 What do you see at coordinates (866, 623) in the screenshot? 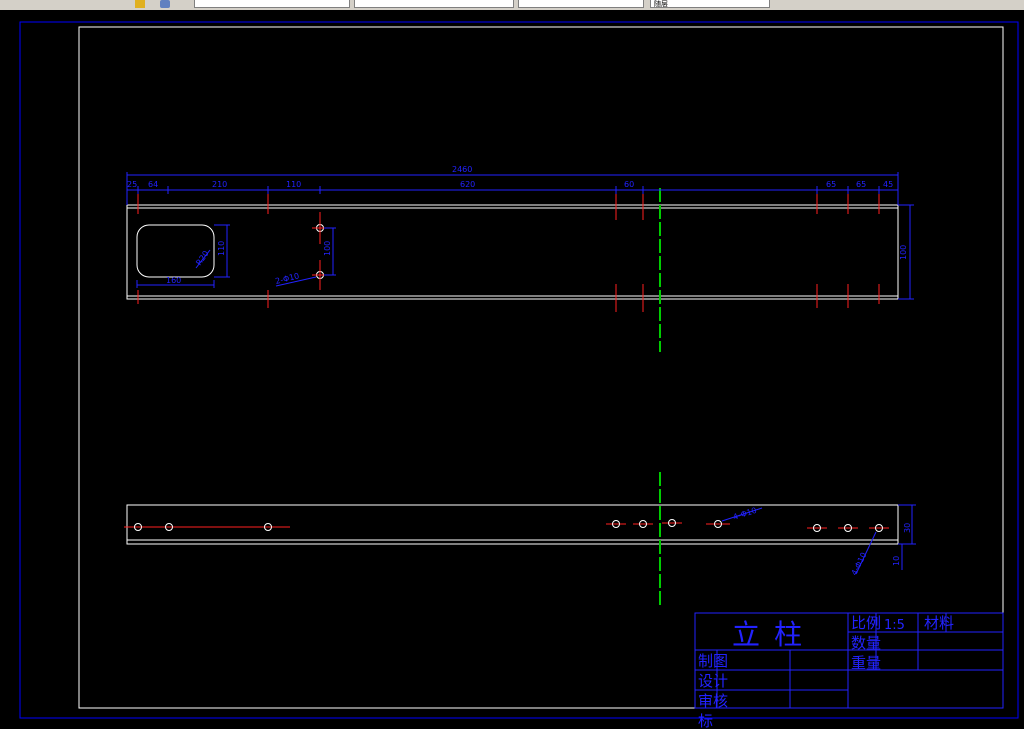
I see `scale-label: 比例` at bounding box center [866, 623].